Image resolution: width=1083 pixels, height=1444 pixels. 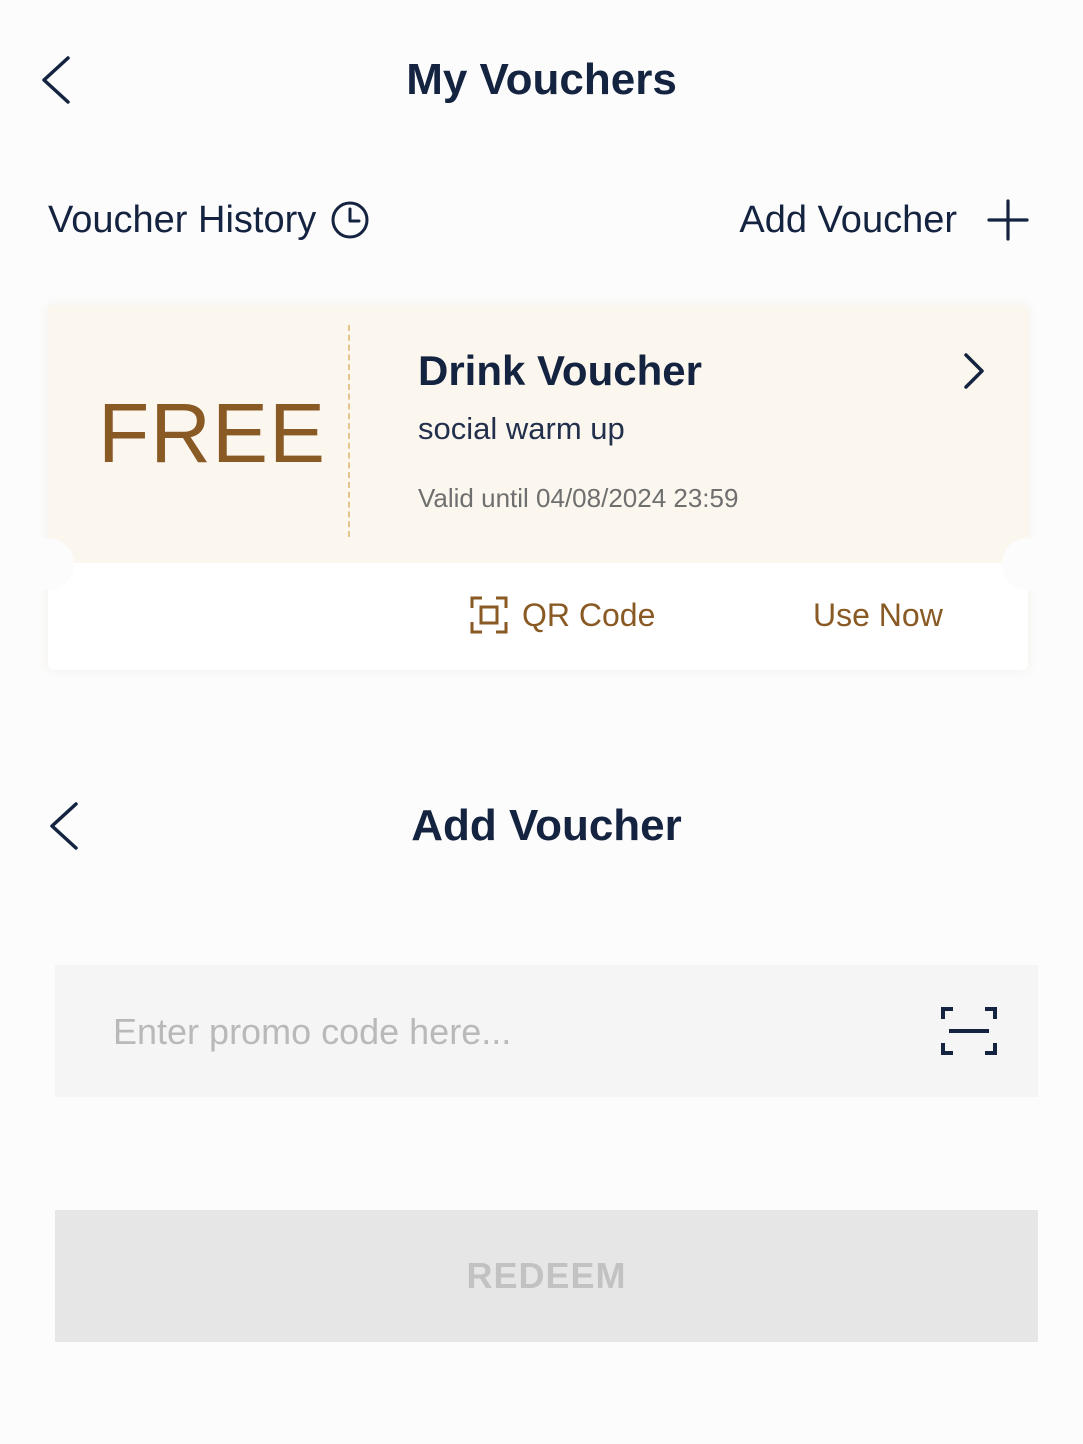 What do you see at coordinates (349, 431) in the screenshot?
I see `voucher-divider` at bounding box center [349, 431].